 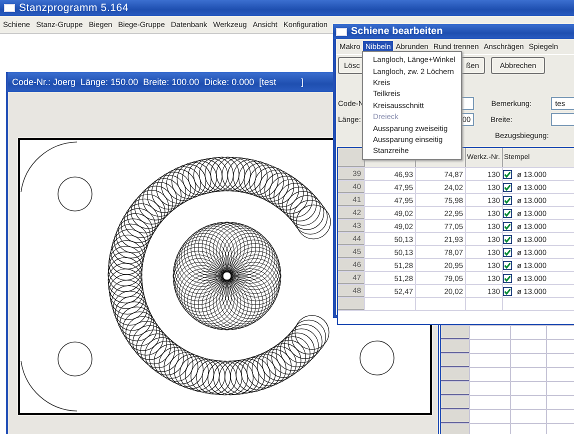 I want to click on window-title: Stanzprogramm 5.164, so click(x=74, y=8).